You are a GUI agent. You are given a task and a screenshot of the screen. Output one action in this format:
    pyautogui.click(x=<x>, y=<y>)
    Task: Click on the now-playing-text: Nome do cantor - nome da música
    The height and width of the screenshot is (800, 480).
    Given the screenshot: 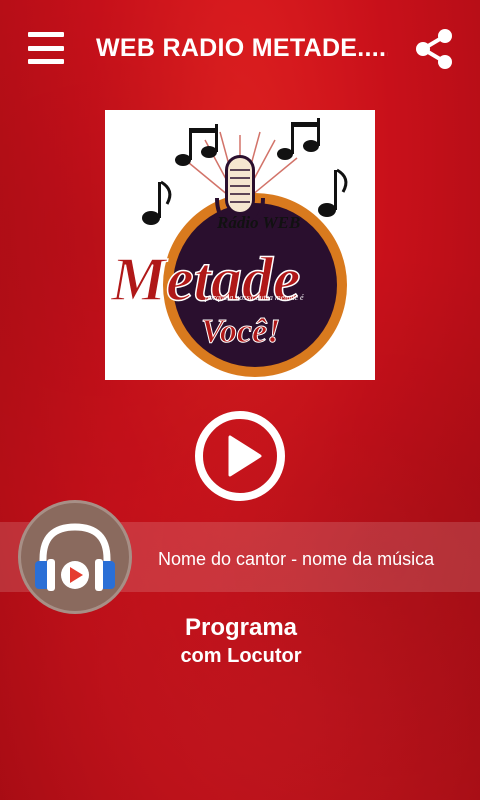 What is the action you would take?
    pyautogui.click(x=296, y=559)
    